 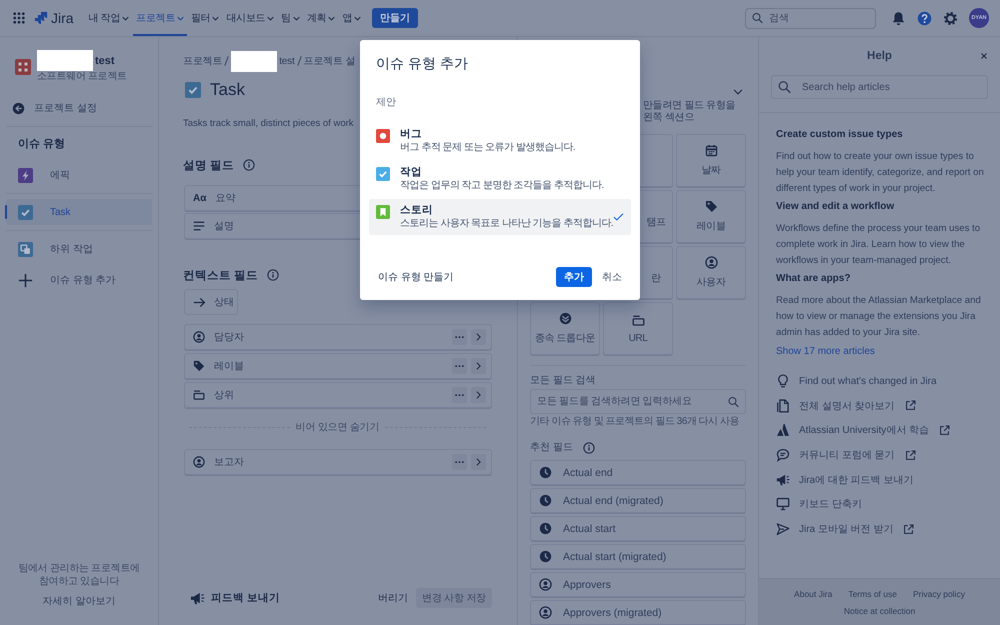 What do you see at coordinates (711, 171) in the screenshot?
I see `tile-label: 날짜` at bounding box center [711, 171].